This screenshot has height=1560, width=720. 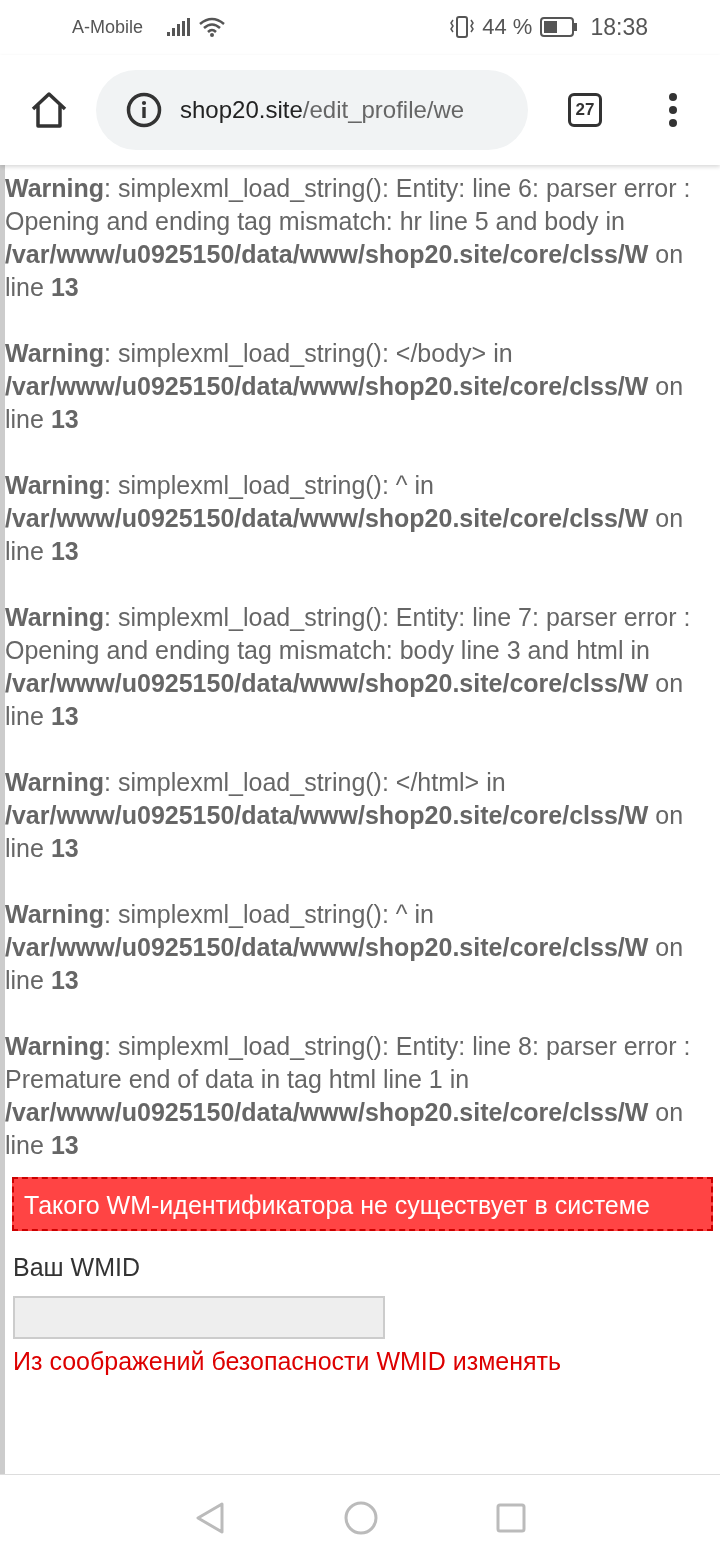 I want to click on wifi-icon, so click(x=212, y=27).